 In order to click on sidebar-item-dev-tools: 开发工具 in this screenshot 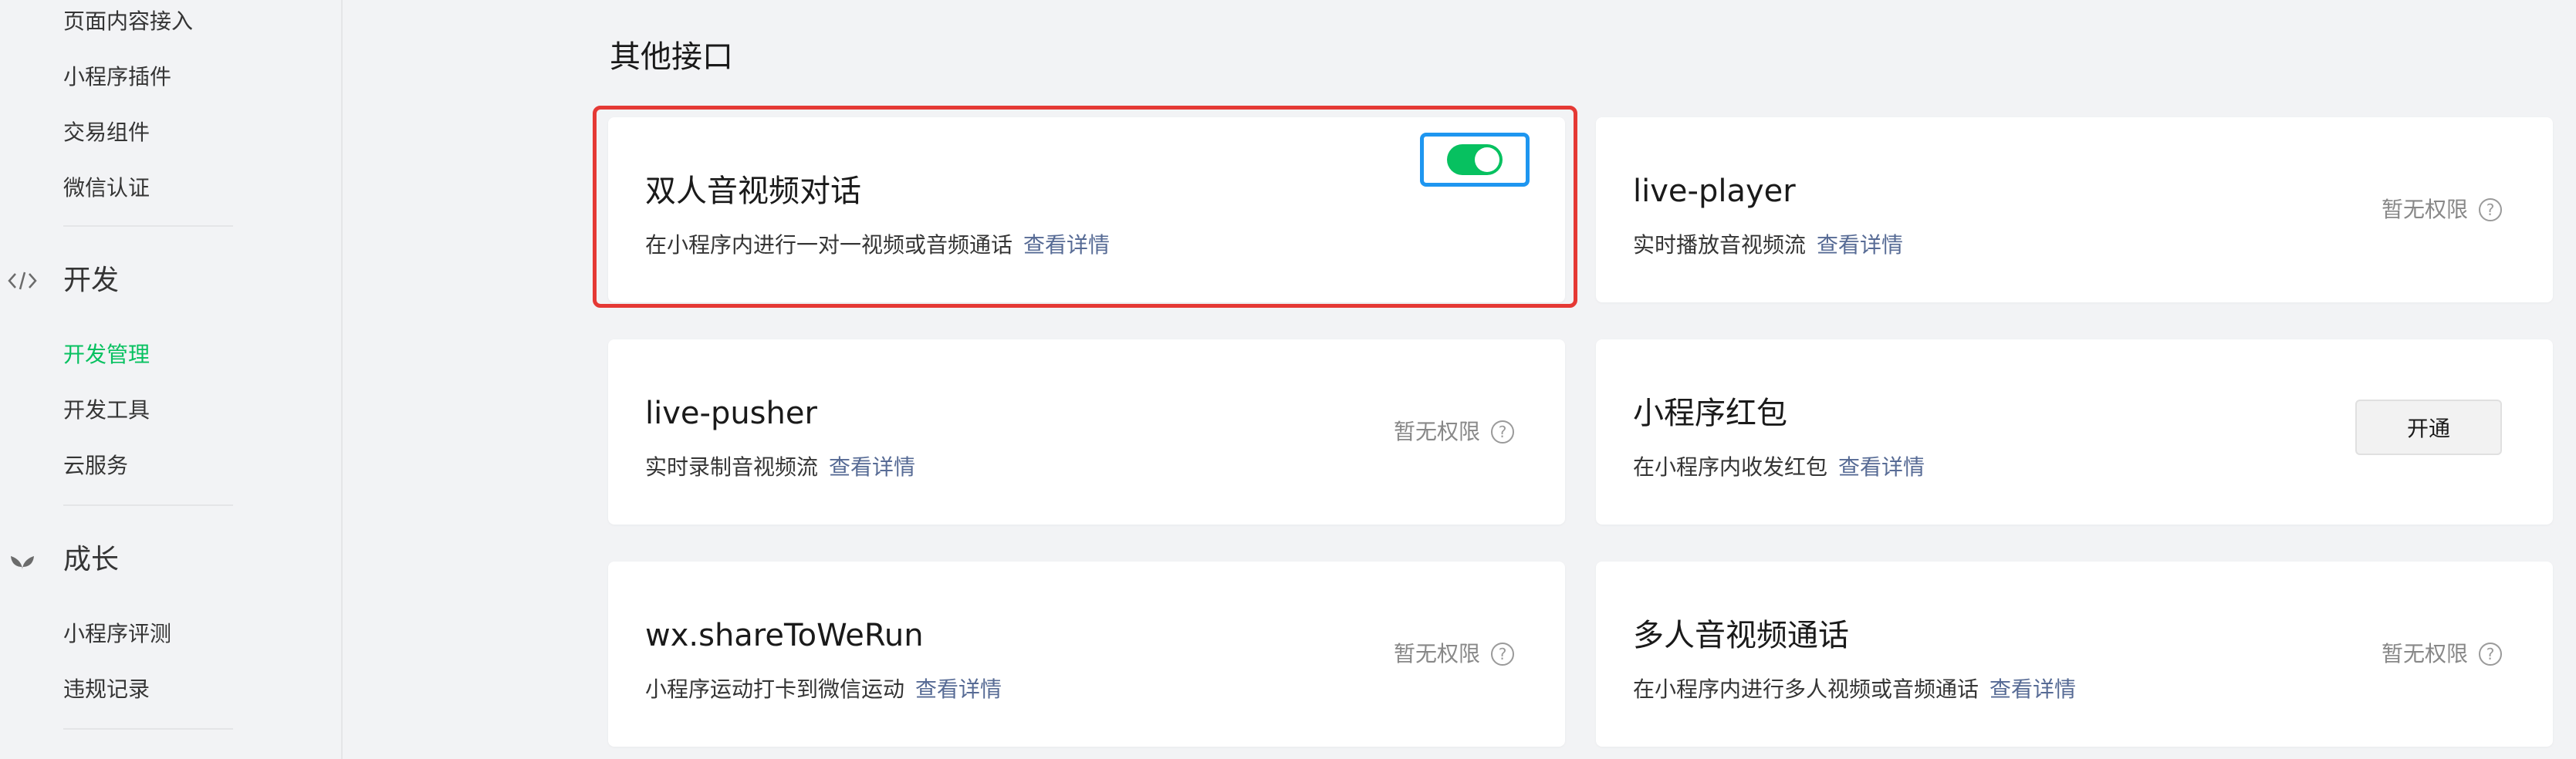, I will do `click(106, 410)`.